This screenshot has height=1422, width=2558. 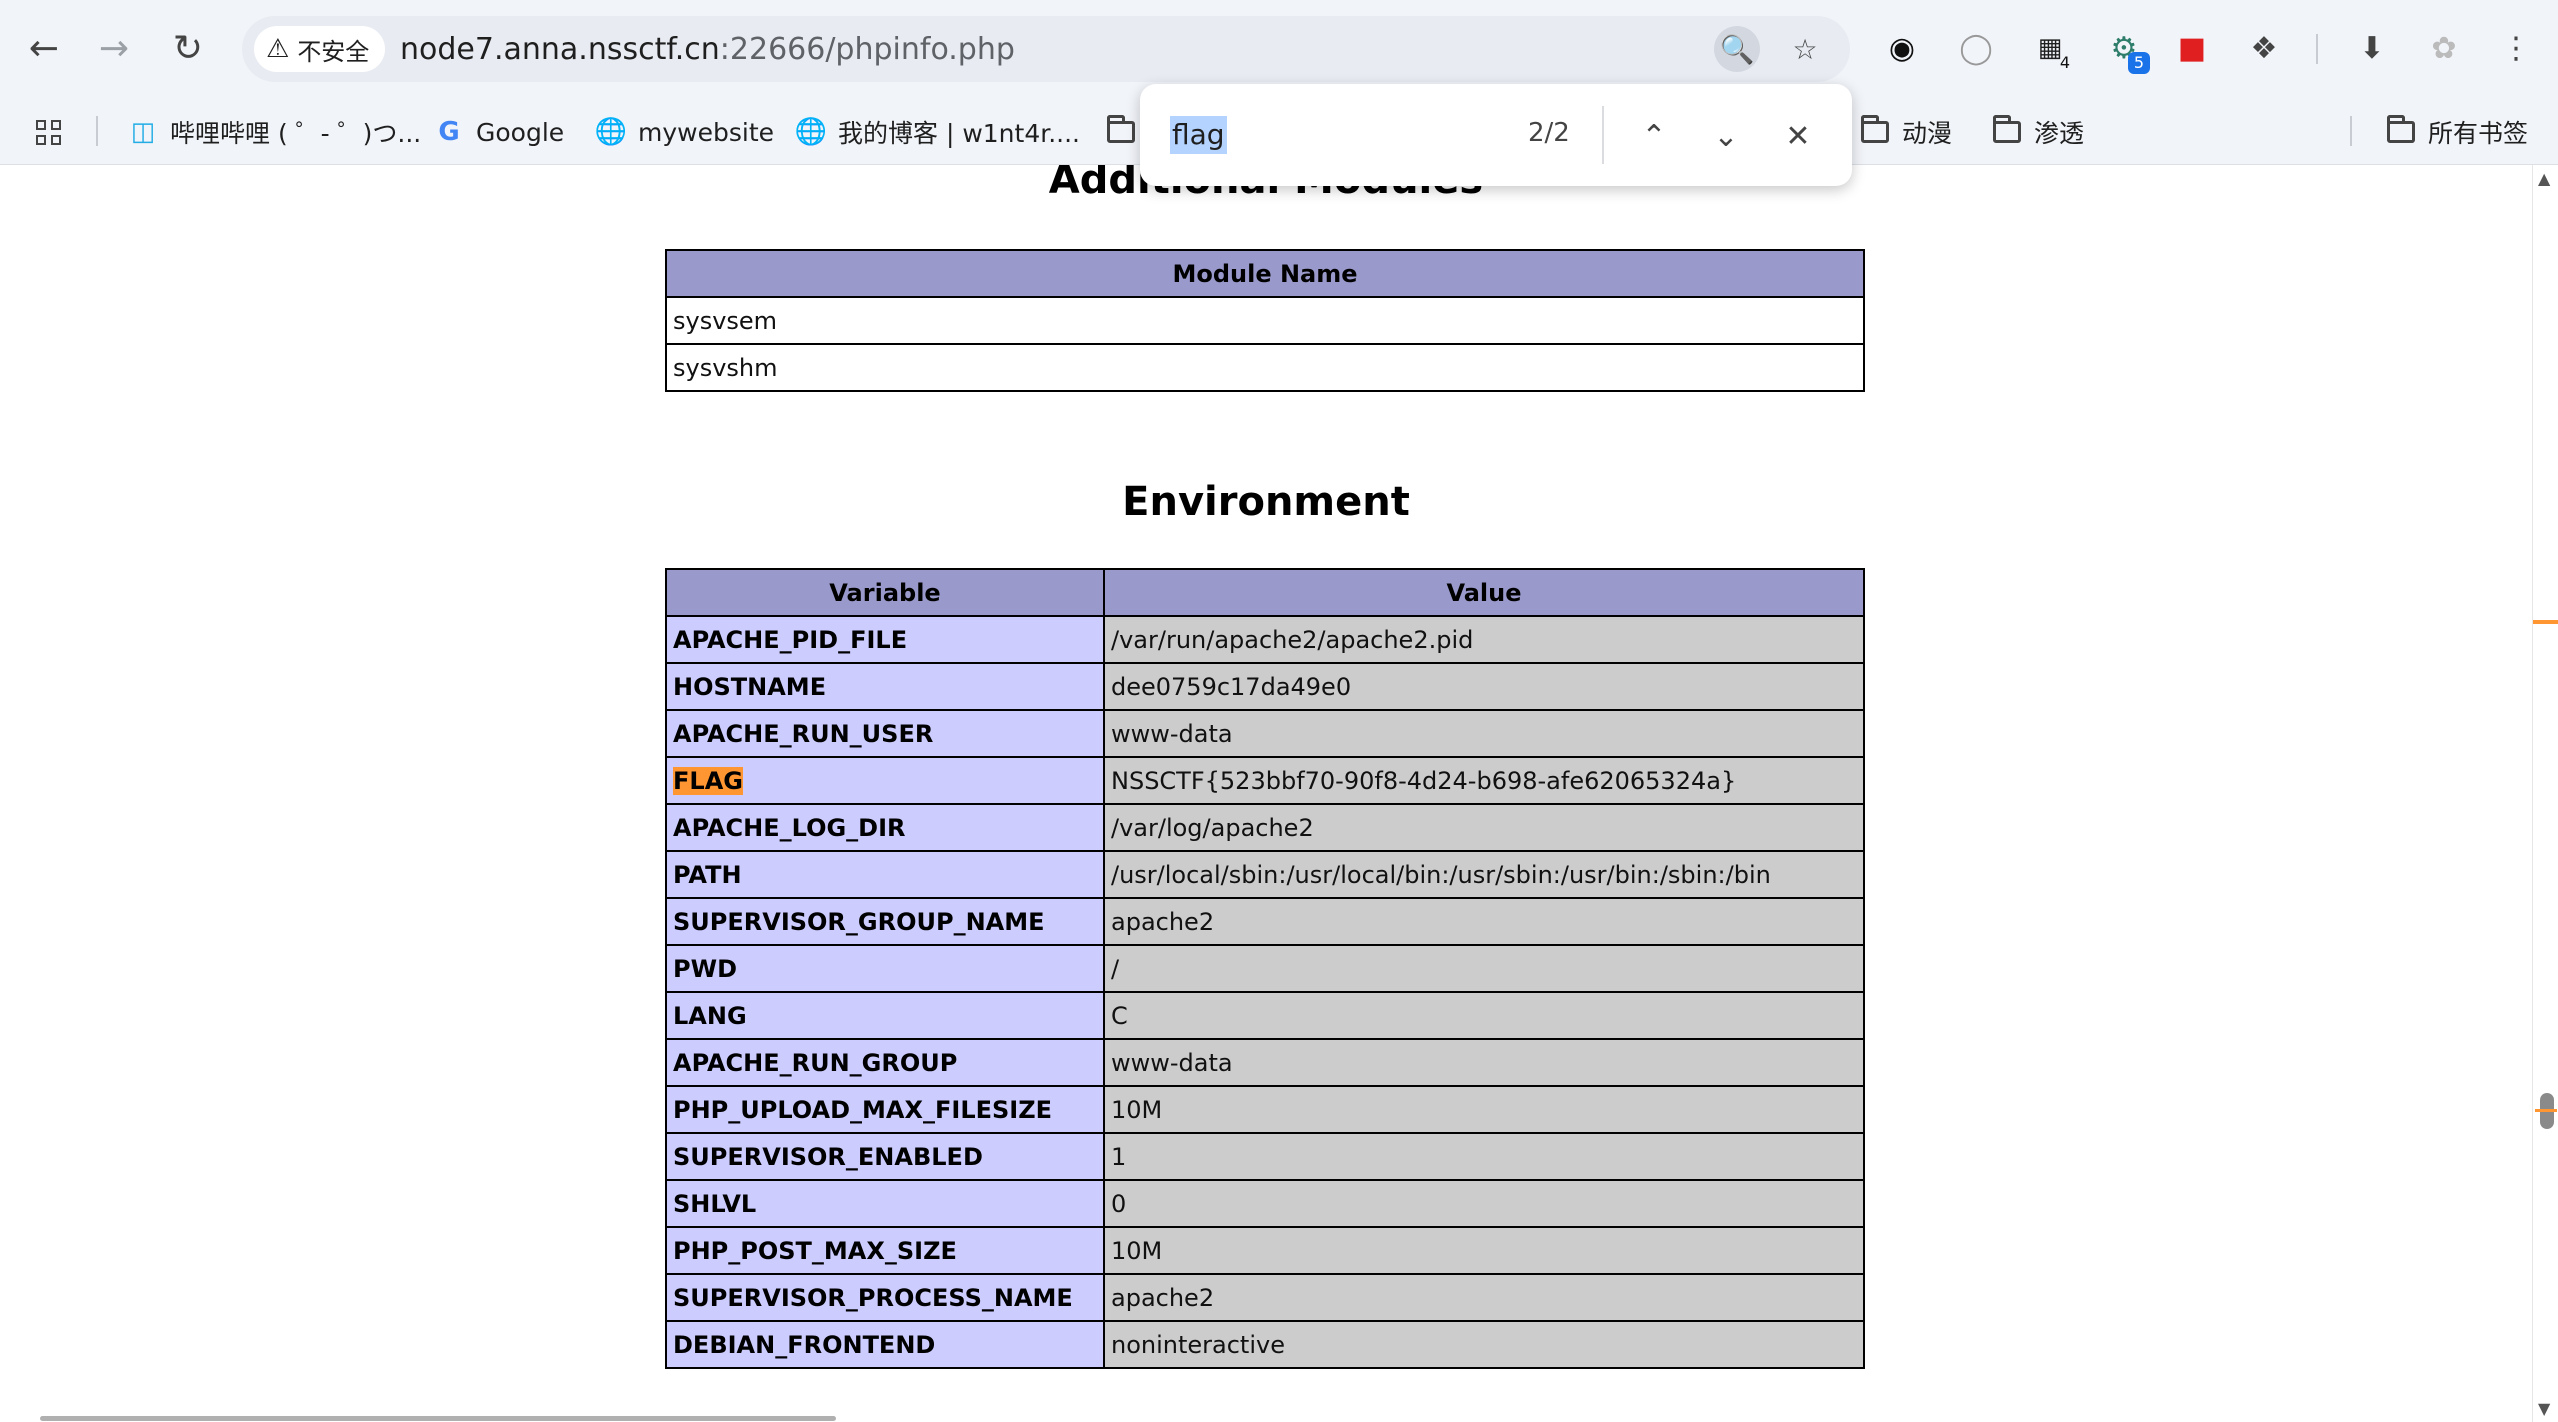 I want to click on env-variable-name: SUPERVISOR_GROUP_NAME, so click(x=859, y=921).